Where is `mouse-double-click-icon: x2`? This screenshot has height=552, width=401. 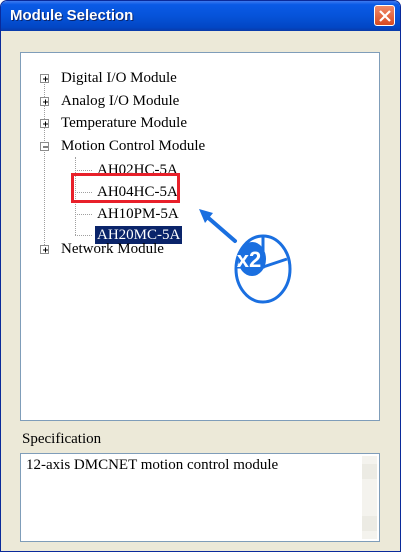
mouse-double-click-icon: x2 is located at coordinates (245, 256).